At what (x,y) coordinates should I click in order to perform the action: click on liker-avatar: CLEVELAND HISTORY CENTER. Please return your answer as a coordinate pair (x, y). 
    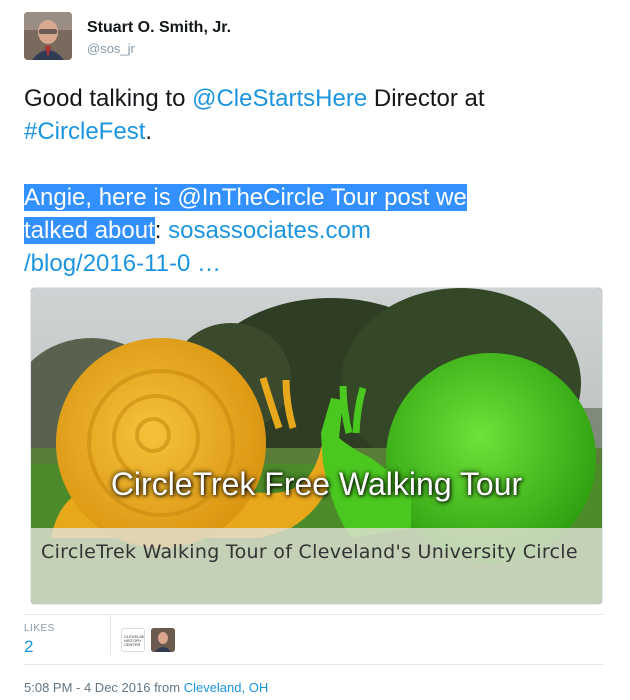
    Looking at the image, I should click on (133, 640).